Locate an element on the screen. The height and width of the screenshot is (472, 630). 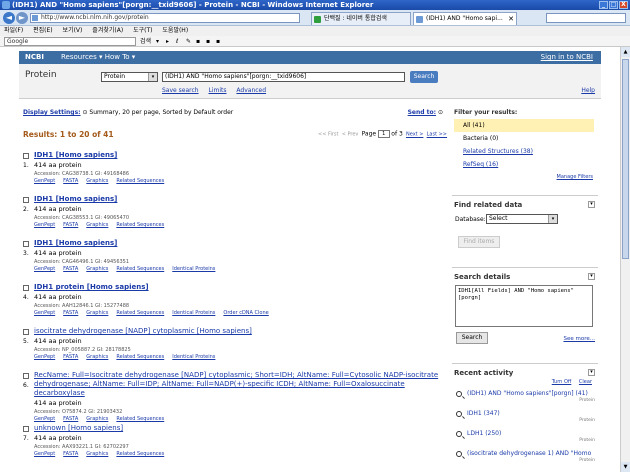
send-to-toggle-icon: ⊙ is located at coordinates (440, 112).